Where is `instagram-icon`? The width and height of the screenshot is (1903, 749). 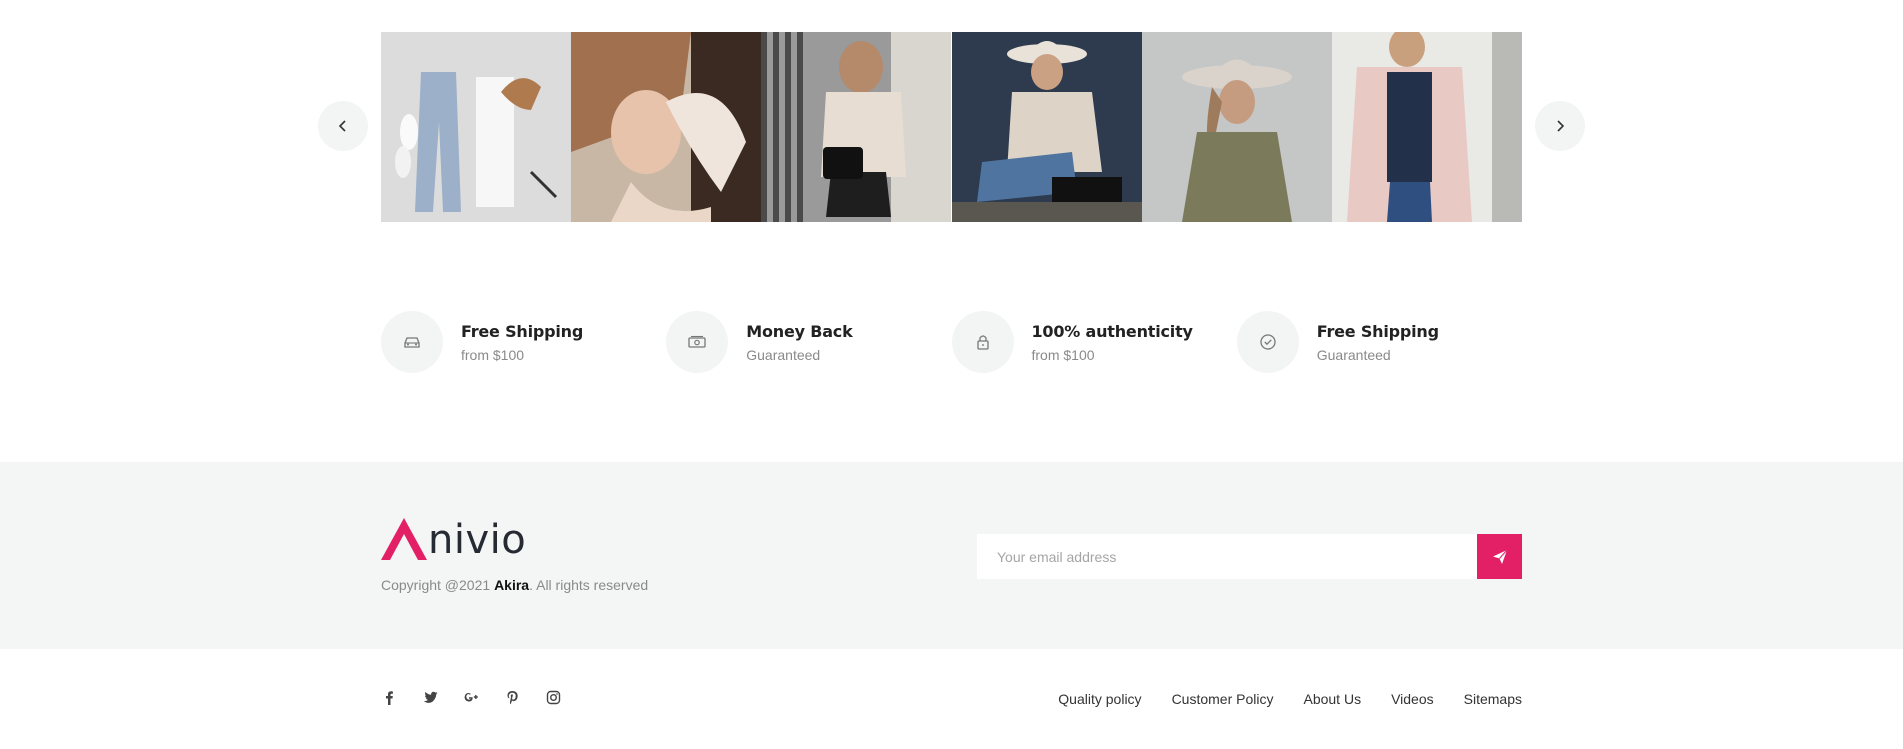
instagram-icon is located at coordinates (553, 697).